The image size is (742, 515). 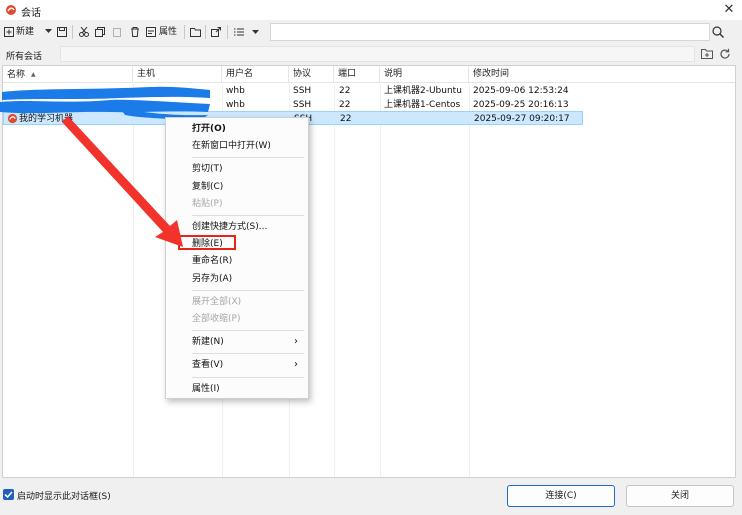 I want to click on menu-item: 全部收缩(P), so click(x=237, y=319).